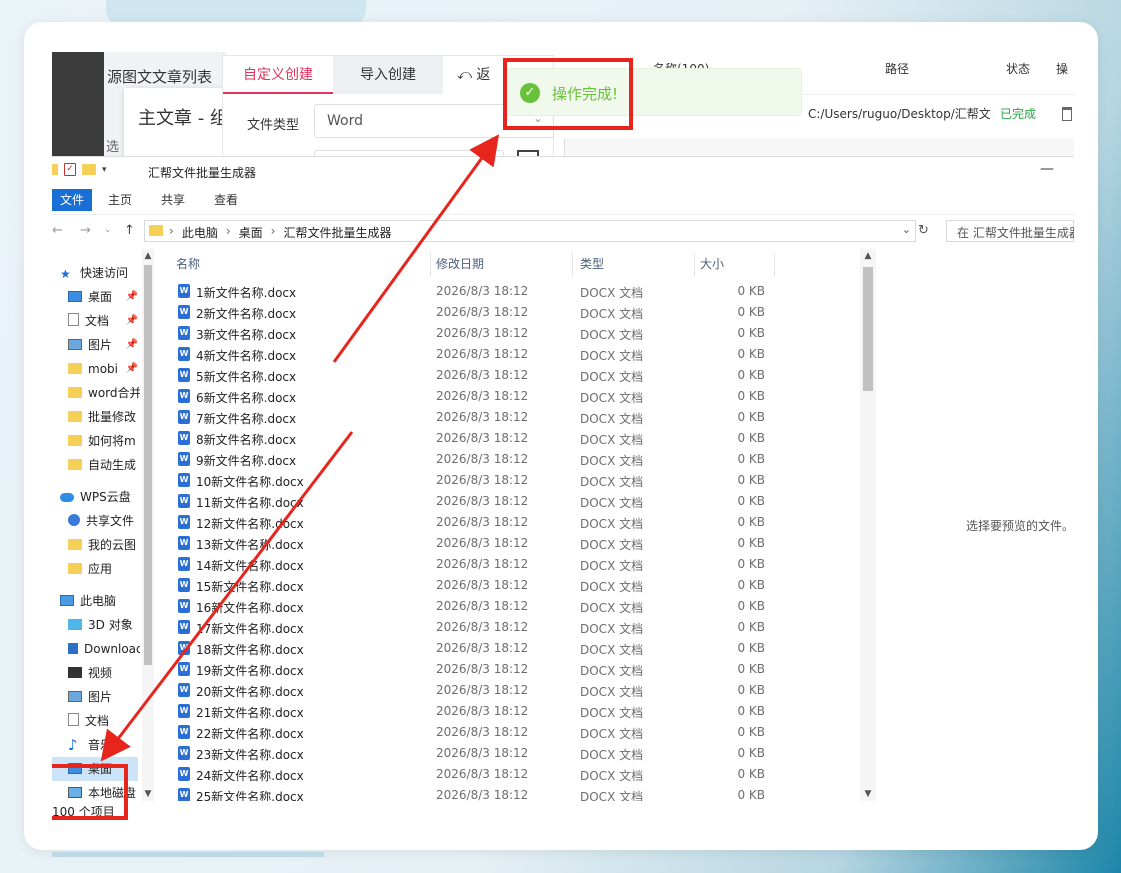 This screenshot has width=1121, height=873. What do you see at coordinates (416, 248) in the screenshot?
I see `arrow-to-toast` at bounding box center [416, 248].